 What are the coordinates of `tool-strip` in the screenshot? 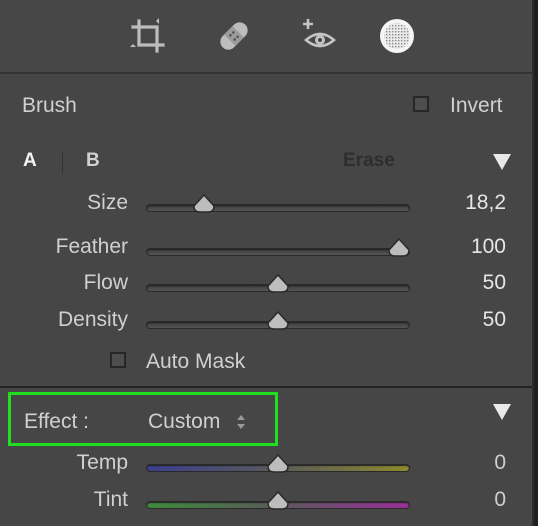 It's located at (266, 37).